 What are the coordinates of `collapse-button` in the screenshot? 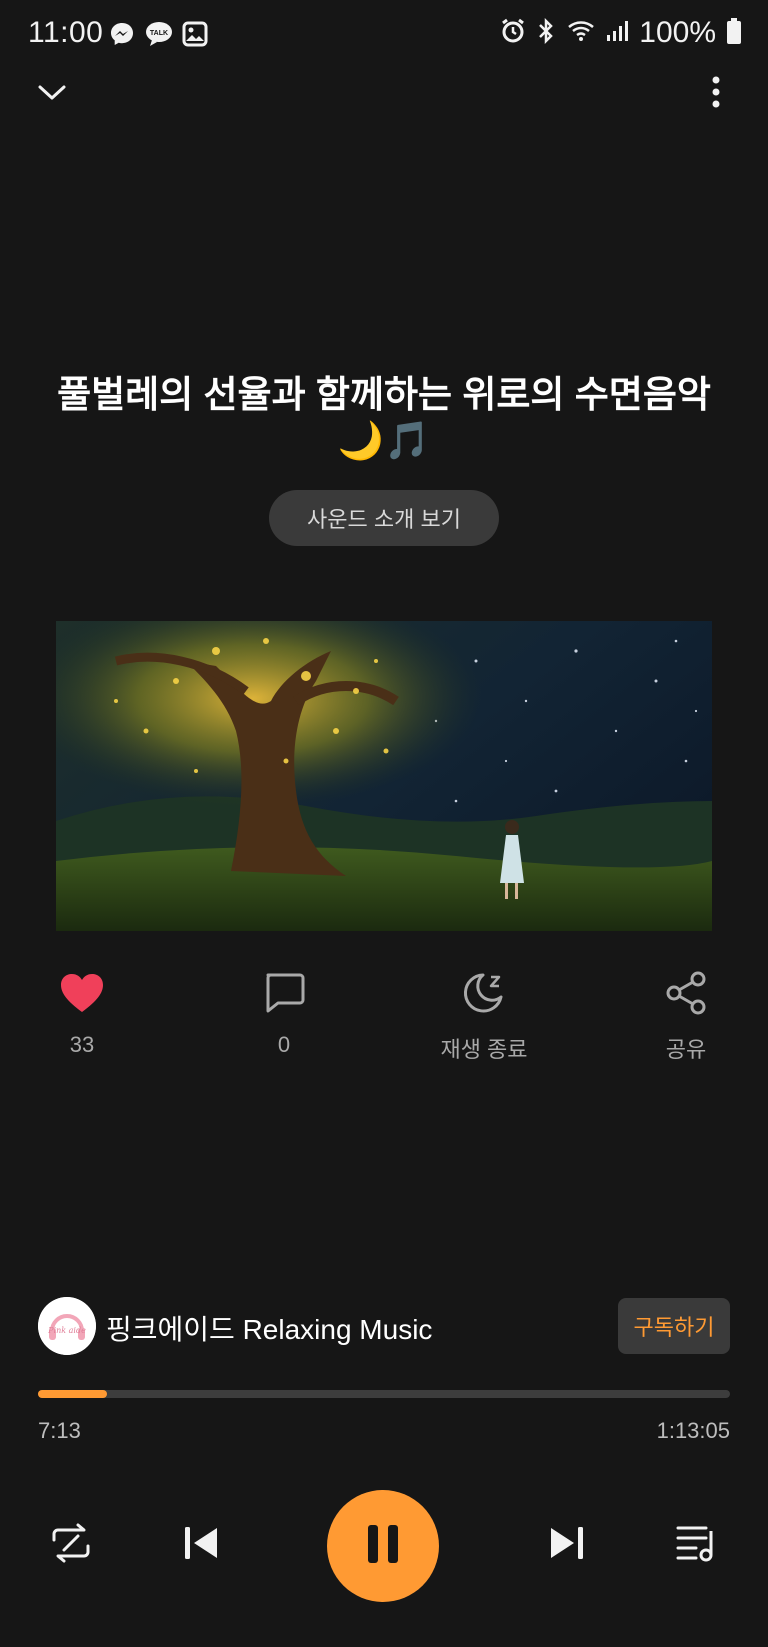 It's located at (52, 94).